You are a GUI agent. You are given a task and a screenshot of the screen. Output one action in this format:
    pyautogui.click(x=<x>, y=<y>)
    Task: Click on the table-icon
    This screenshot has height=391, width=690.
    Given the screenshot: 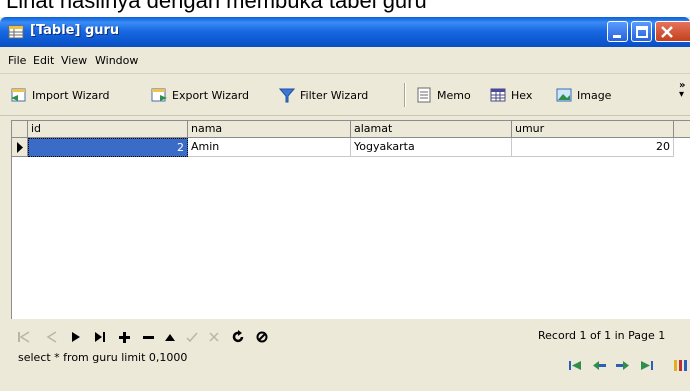 What is the action you would take?
    pyautogui.click(x=16, y=32)
    